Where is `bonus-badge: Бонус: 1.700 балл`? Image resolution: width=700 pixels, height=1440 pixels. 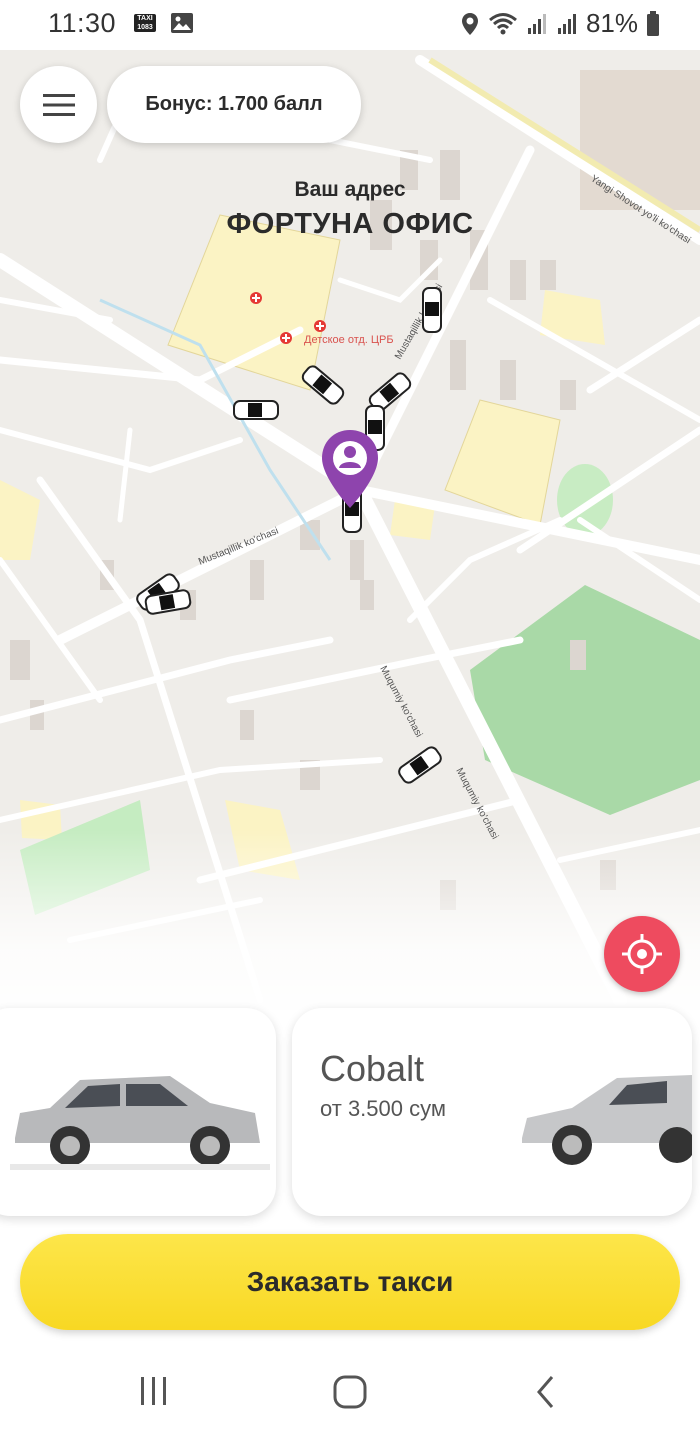 bonus-badge: Бонус: 1.700 балл is located at coordinates (234, 104).